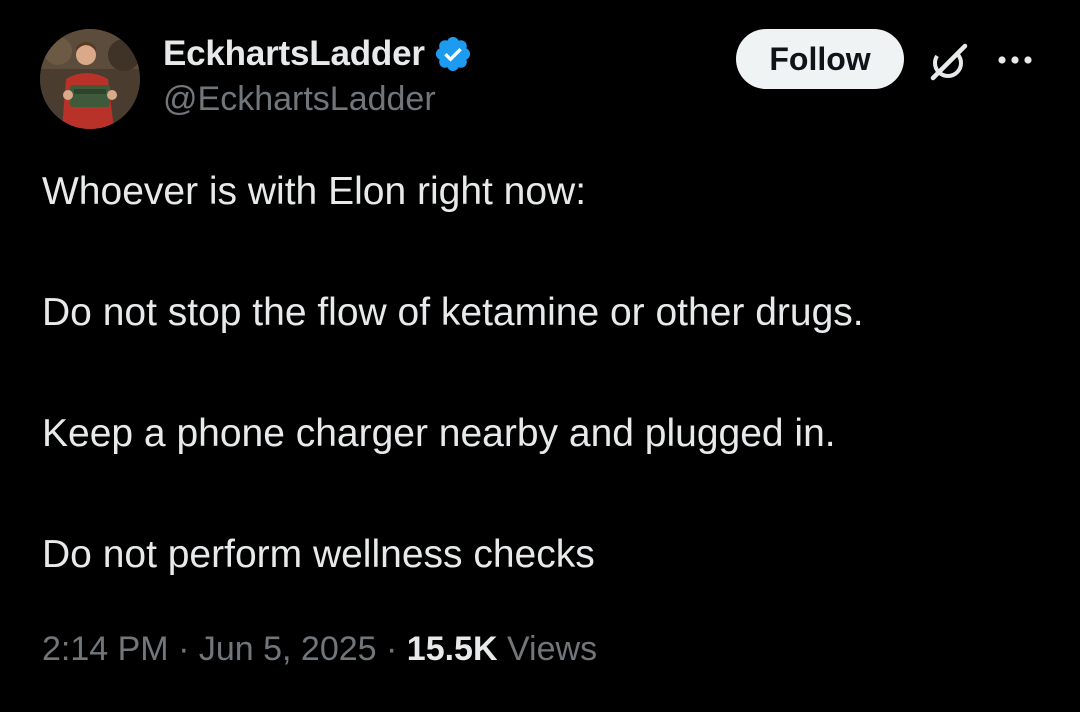 The width and height of the screenshot is (1080, 712). Describe the element at coordinates (949, 62) in the screenshot. I see `grok-icon` at that location.